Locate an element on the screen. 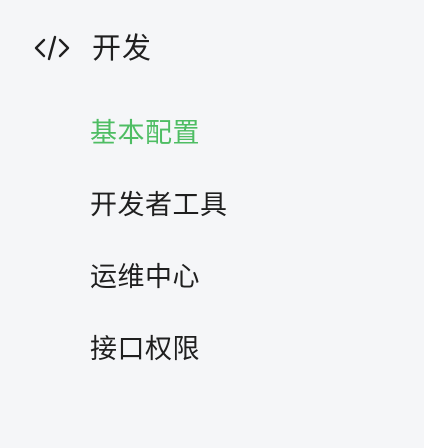  section-header-develop: 开发 is located at coordinates (93, 48).